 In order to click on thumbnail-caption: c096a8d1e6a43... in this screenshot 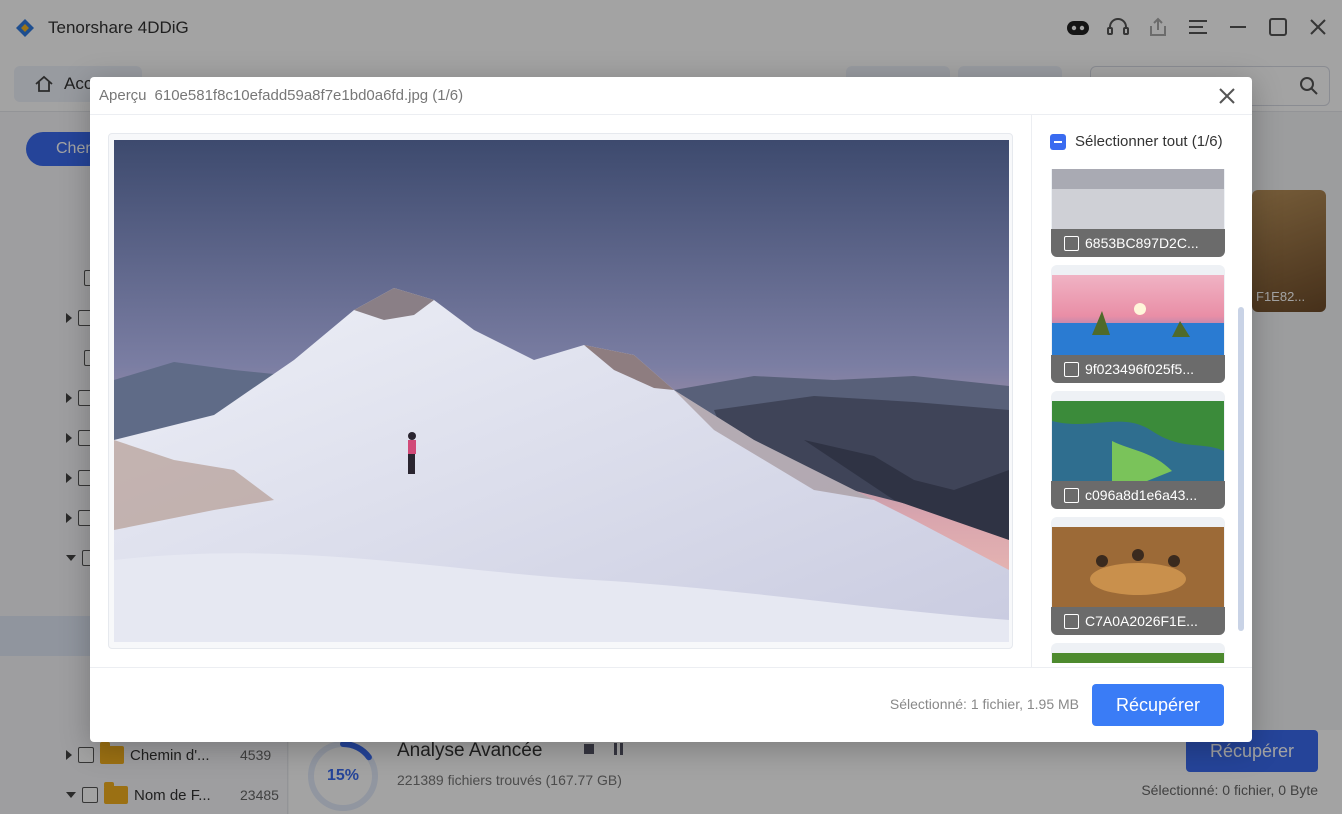, I will do `click(1138, 495)`.